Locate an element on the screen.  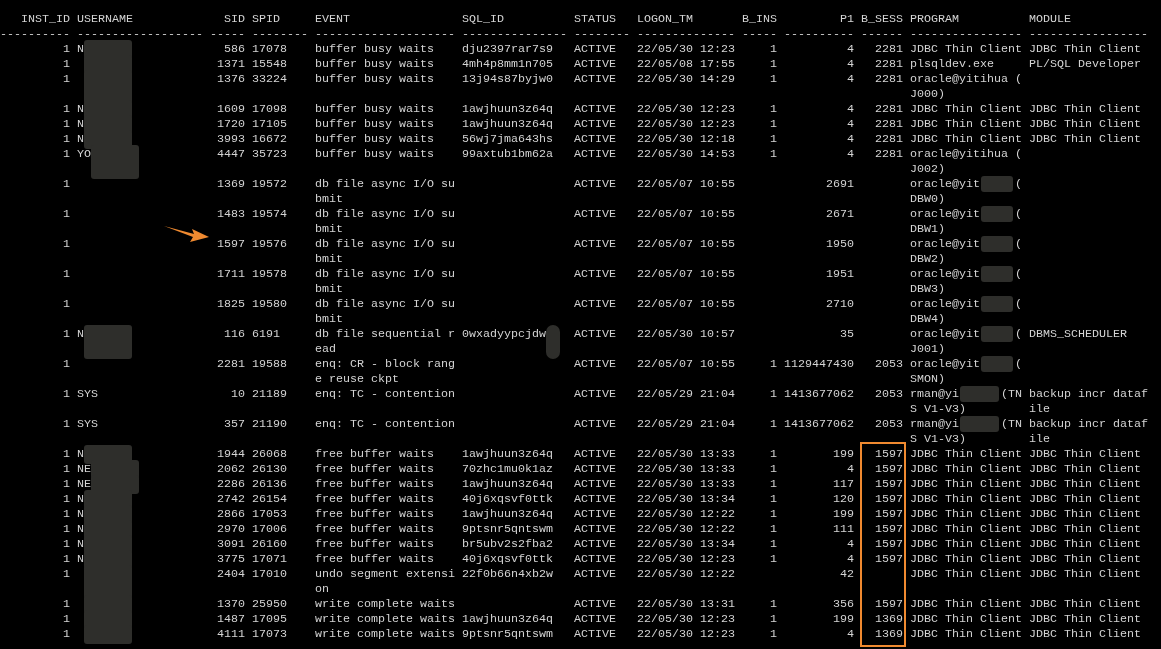
sid-cell: 2970 is located at coordinates (231, 529).